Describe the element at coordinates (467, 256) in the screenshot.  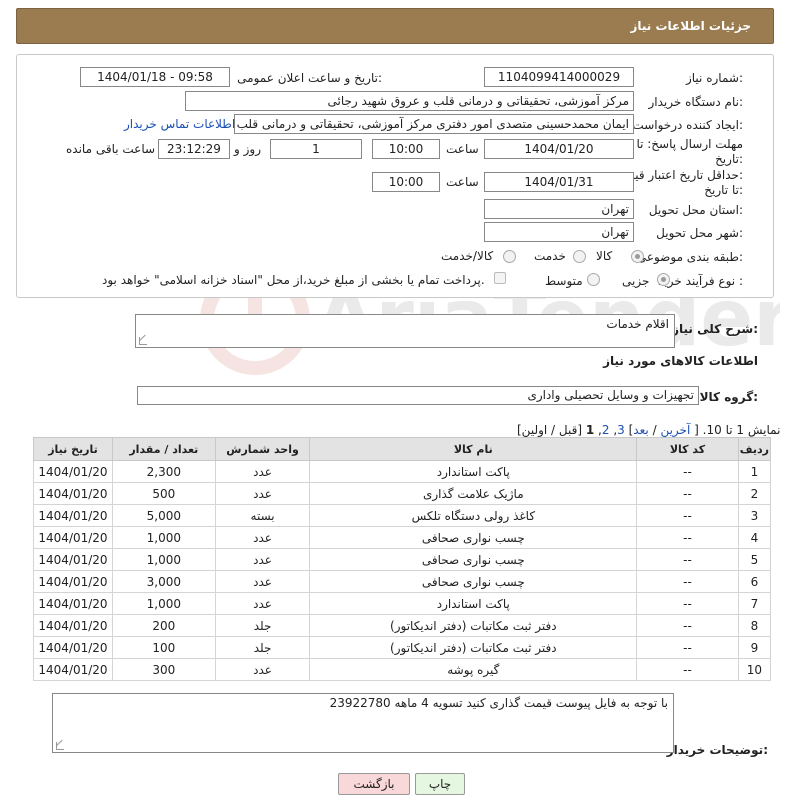
I see `category-option-goods-service: کالا/خدمت` at that location.